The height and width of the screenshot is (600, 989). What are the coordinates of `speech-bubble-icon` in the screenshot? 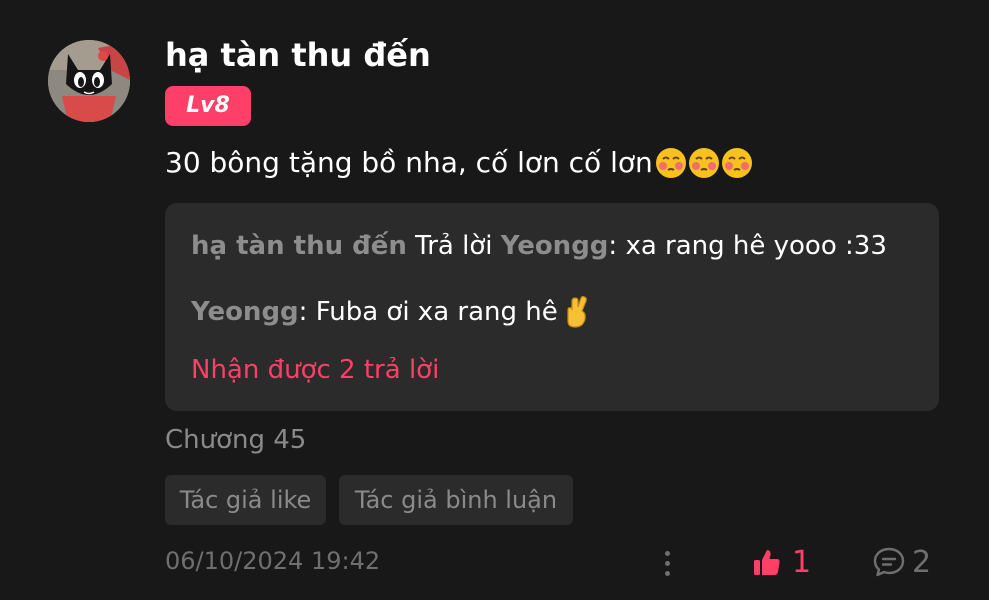 It's located at (889, 562).